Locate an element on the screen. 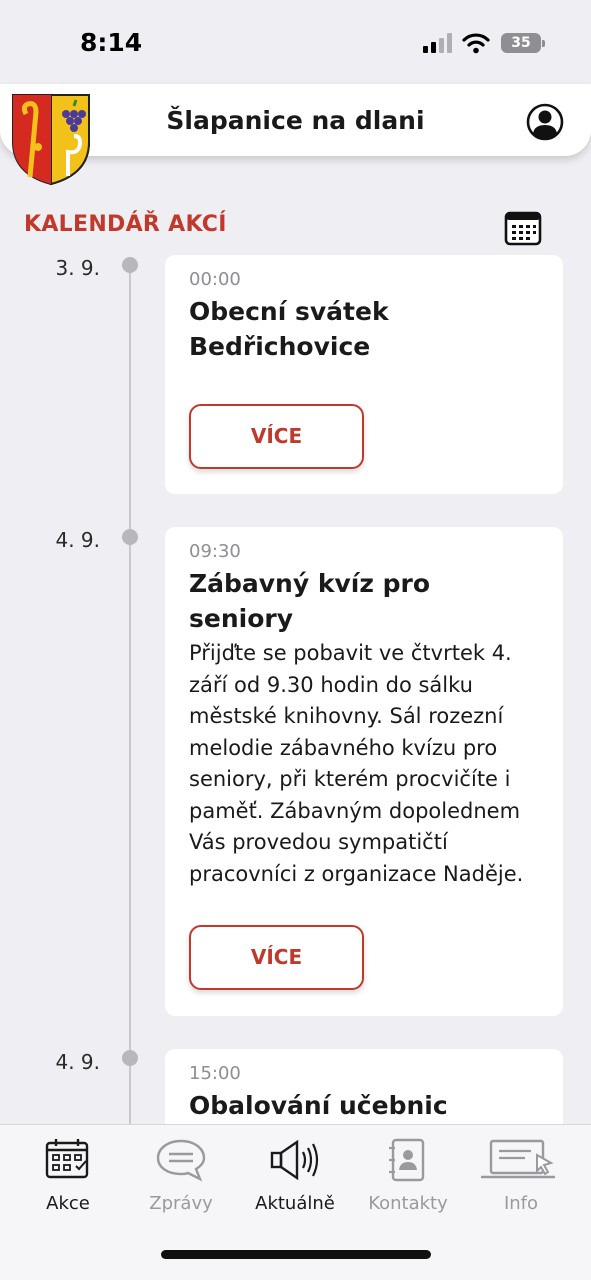 This screenshot has height=1280, width=591. battery-nub is located at coordinates (543, 43).